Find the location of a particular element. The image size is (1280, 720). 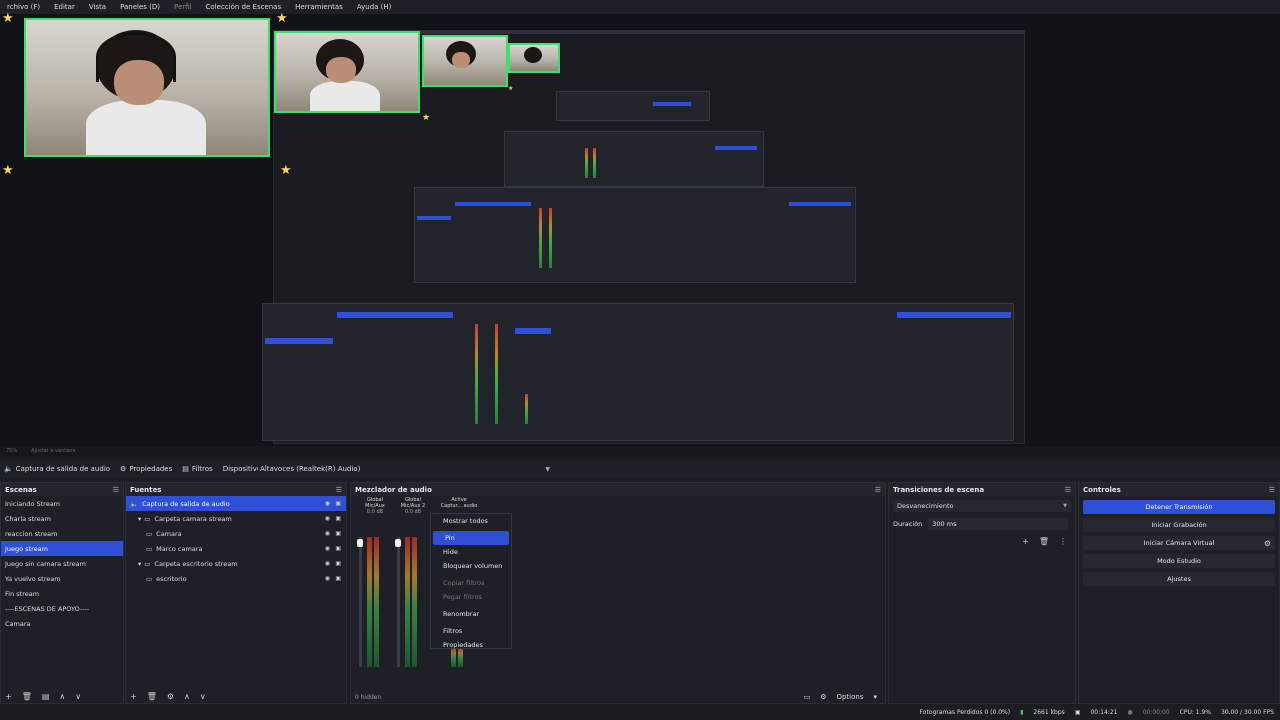

options-button: Options is located at coordinates (849, 697).